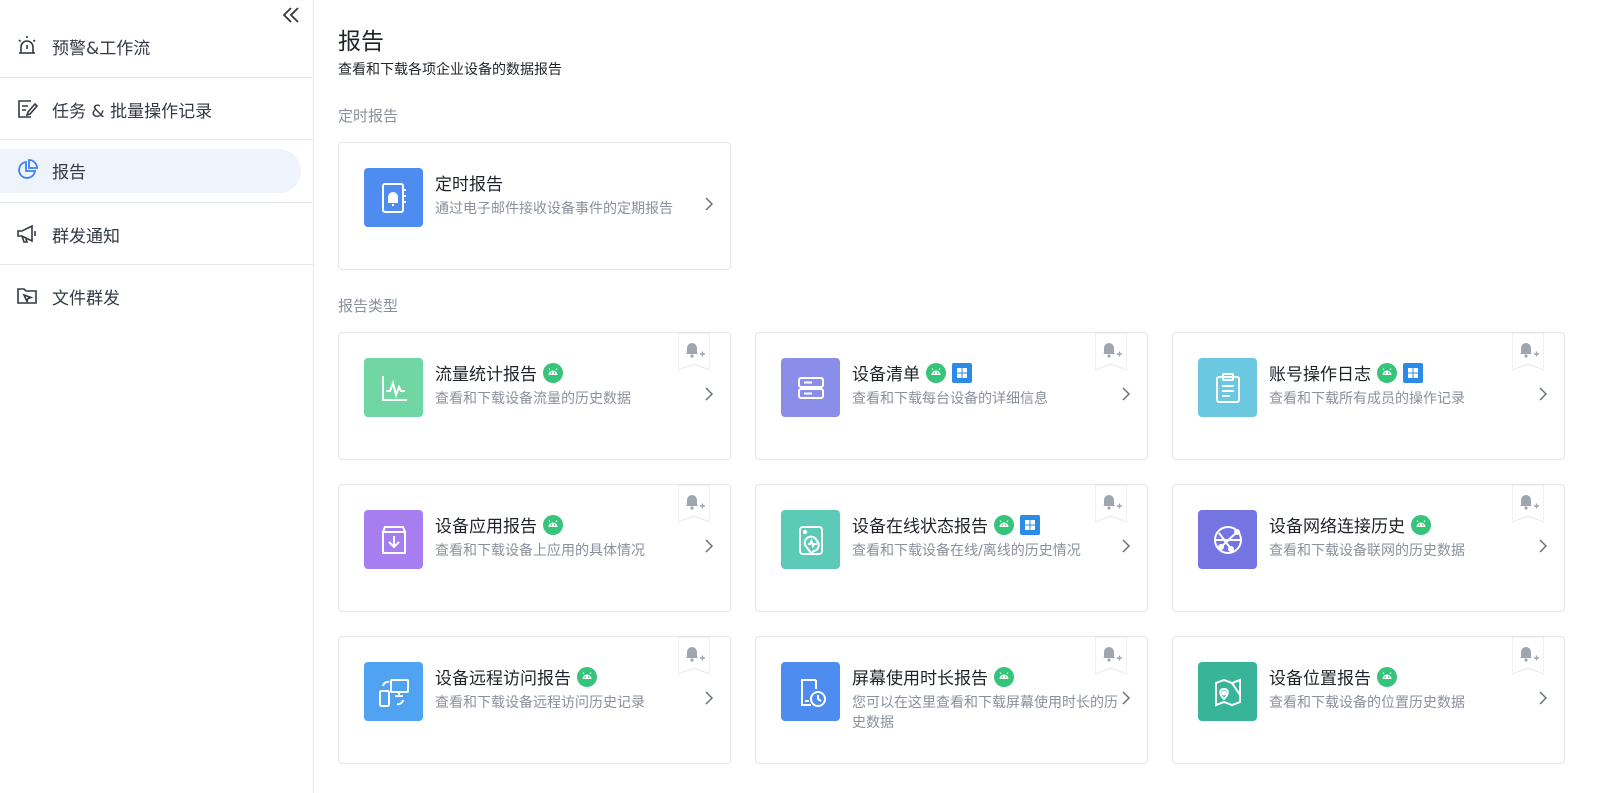 The image size is (1599, 793). I want to click on sidebar-item-broadcast: 群发通知, so click(156, 234).